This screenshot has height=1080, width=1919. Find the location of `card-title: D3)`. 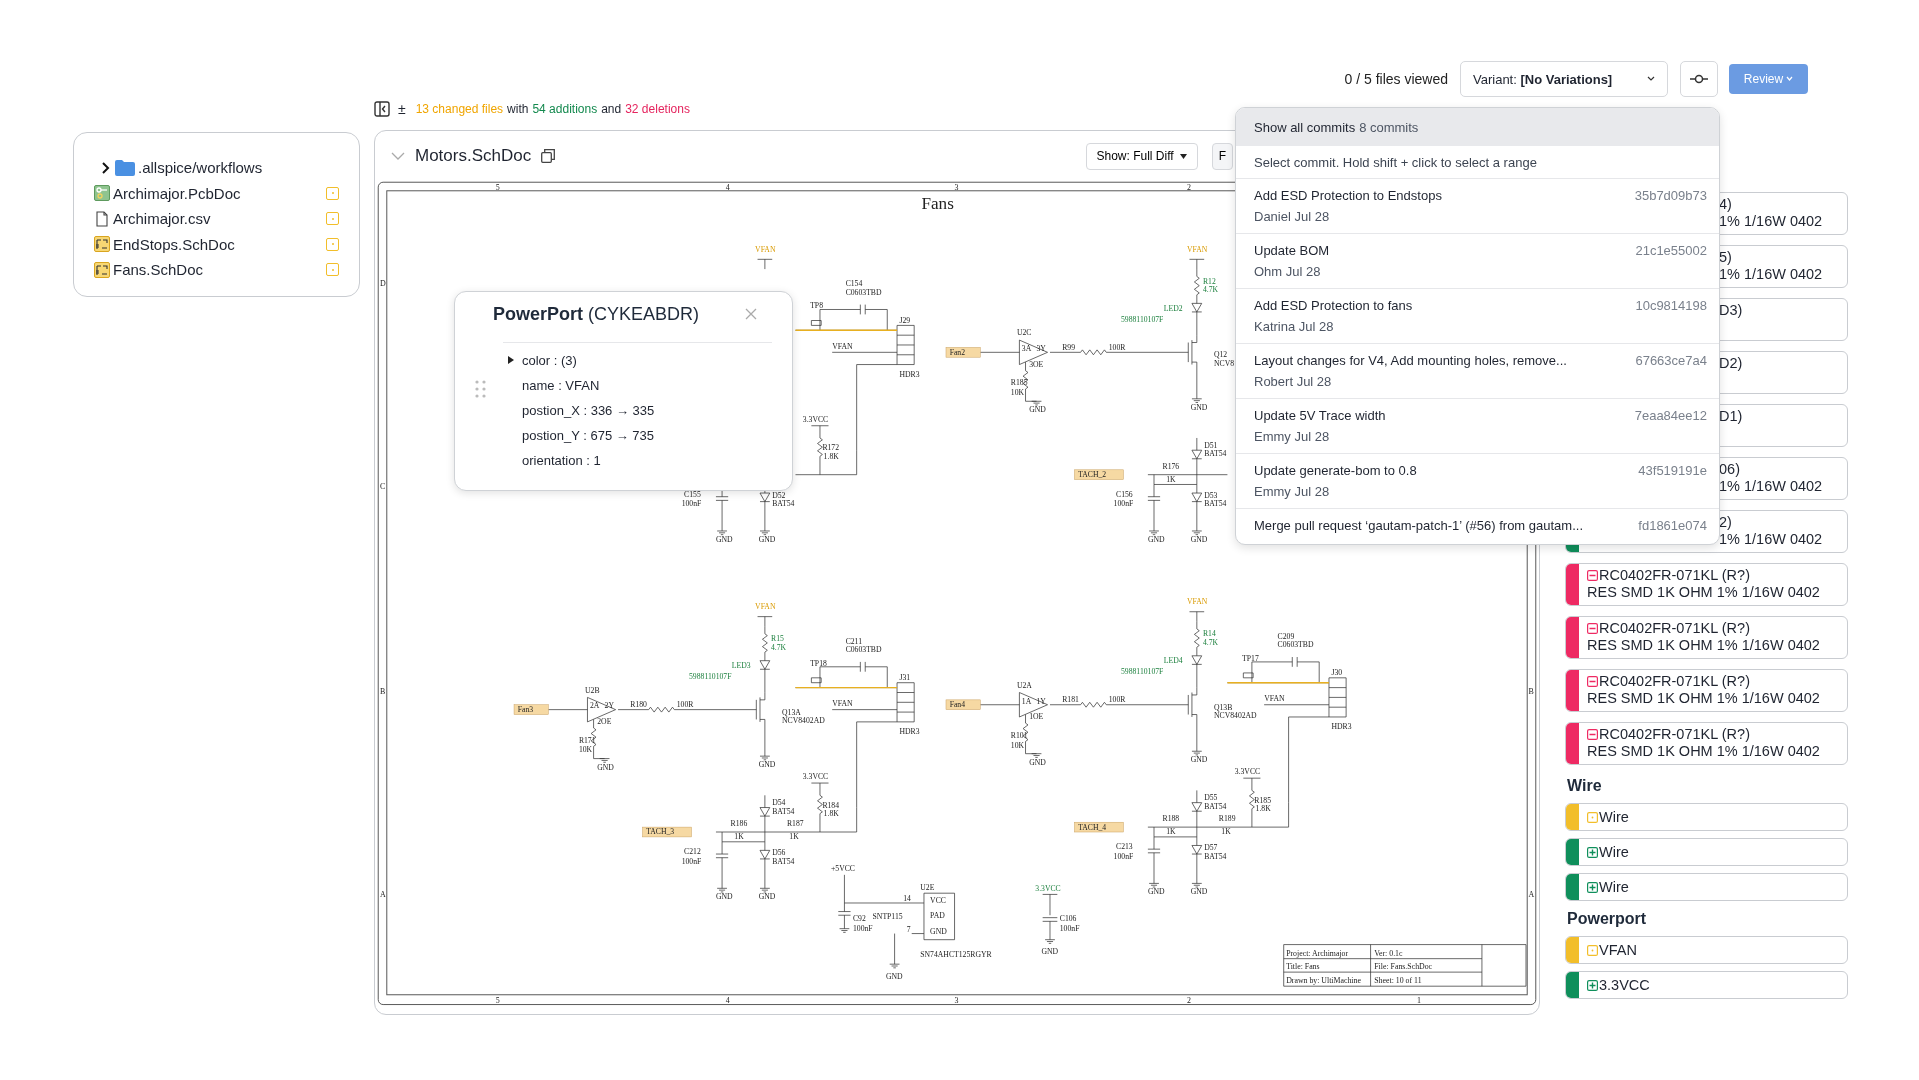

card-title: D3) is located at coordinates (1731, 310).